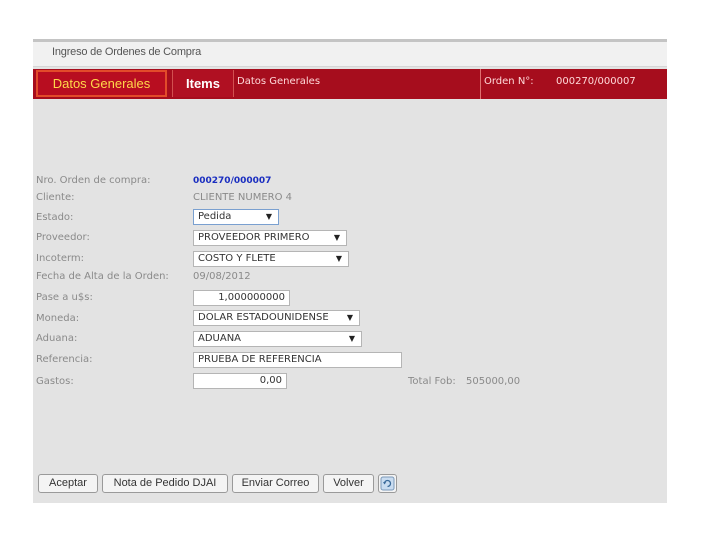 The width and height of the screenshot is (702, 551). I want to click on moneda-select: DOLAR ESTADOUNIDENSE ▼, so click(276, 318).